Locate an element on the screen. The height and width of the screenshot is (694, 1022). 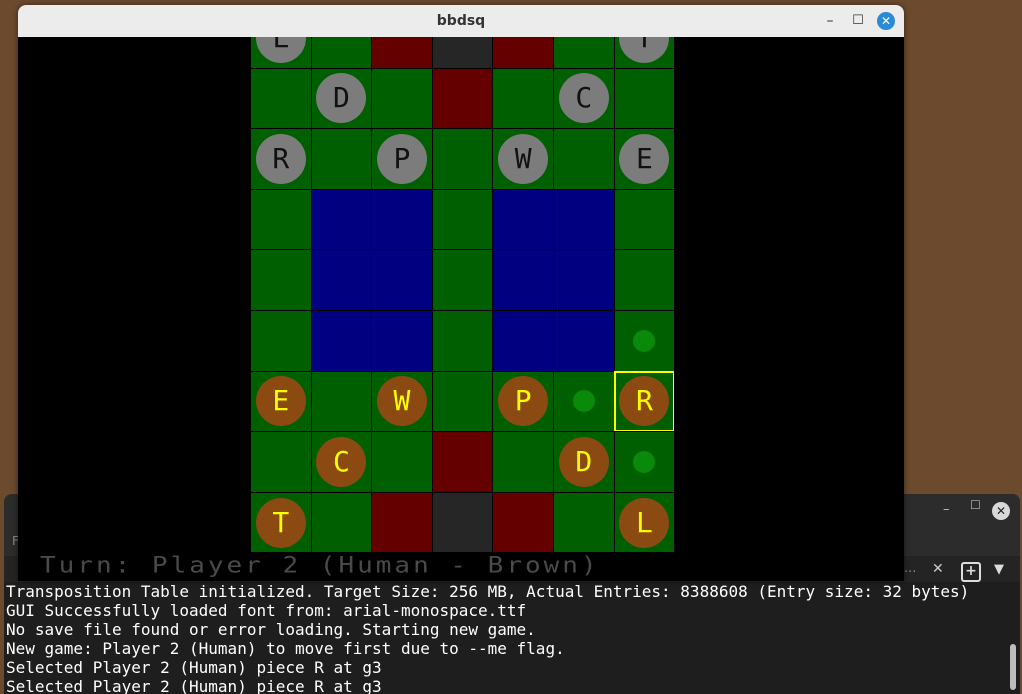
terminal-maximize-button: ☐ is located at coordinates (975, 505).